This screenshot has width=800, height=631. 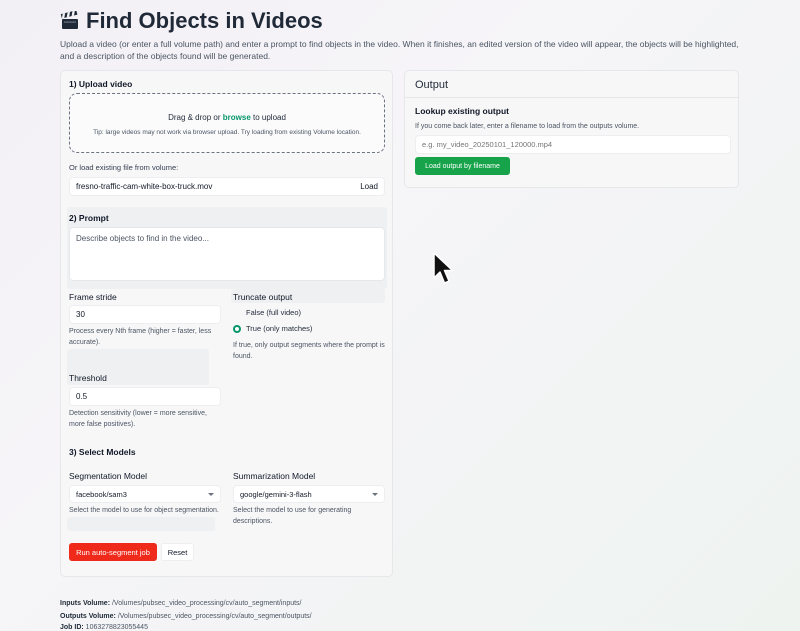 I want to click on radio-unchecked-icon, so click(x=237, y=313).